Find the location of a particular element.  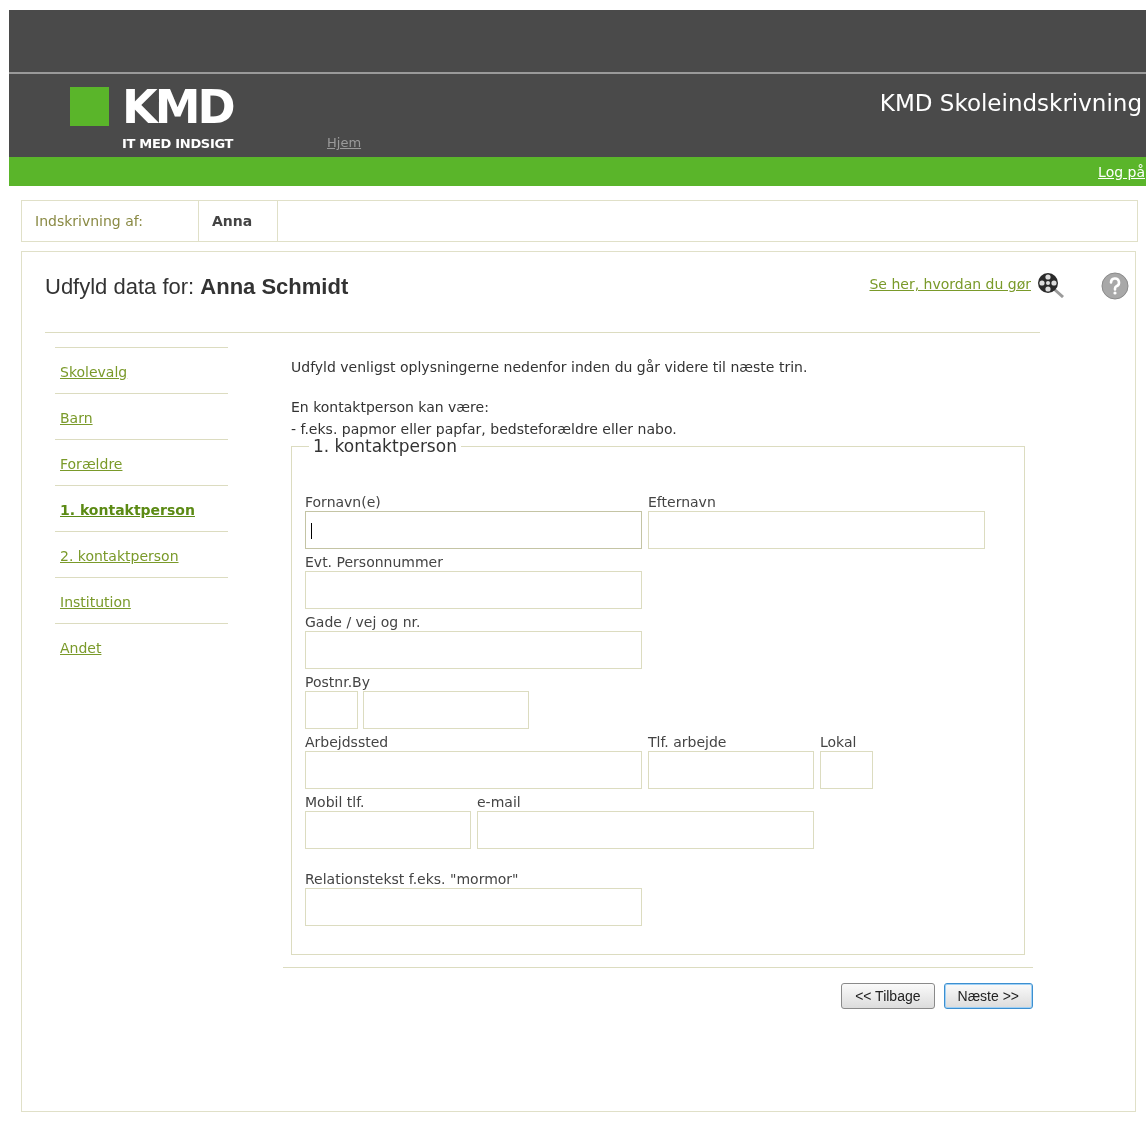

step-link: Institution is located at coordinates (95, 600).